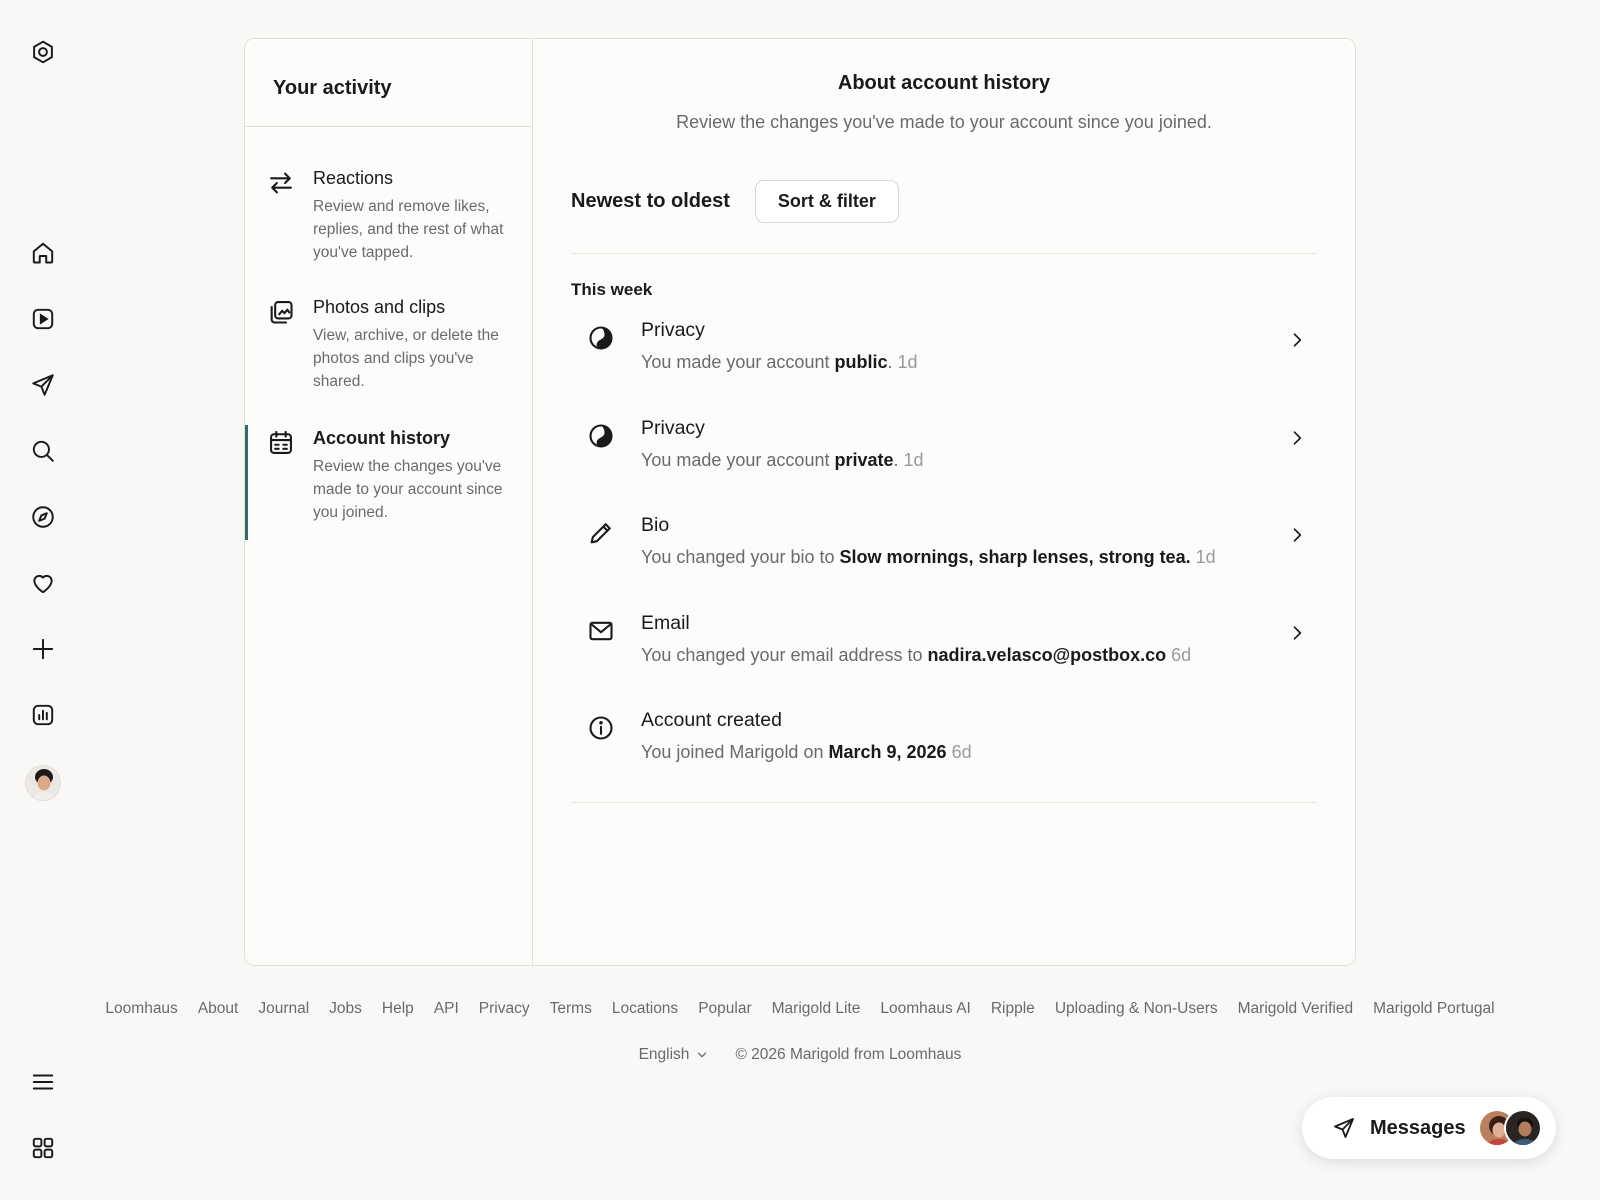 Image resolution: width=1600 pixels, height=1200 pixels. What do you see at coordinates (43, 715) in the screenshot?
I see `chart-icon` at bounding box center [43, 715].